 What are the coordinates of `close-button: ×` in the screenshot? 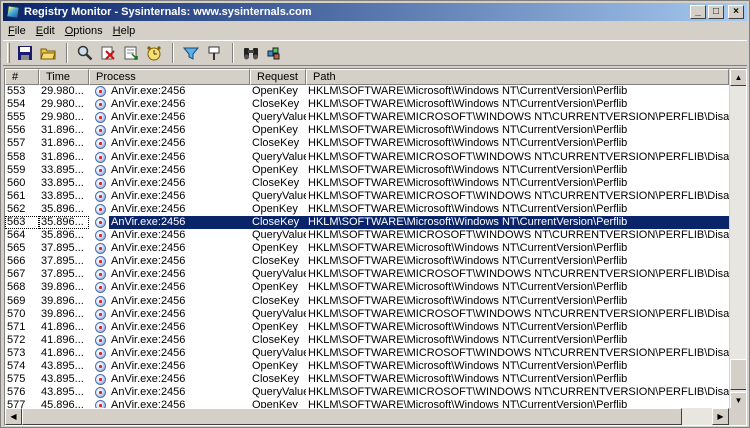 It's located at (736, 12).